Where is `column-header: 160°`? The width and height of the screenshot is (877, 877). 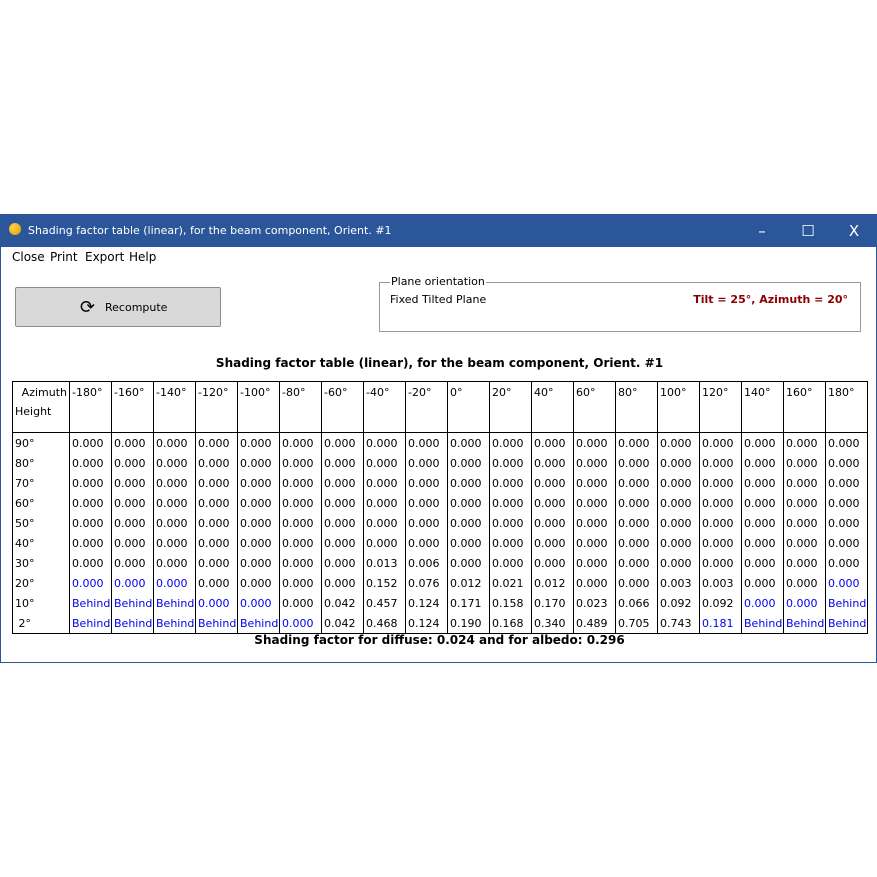 column-header: 160° is located at coordinates (804, 407).